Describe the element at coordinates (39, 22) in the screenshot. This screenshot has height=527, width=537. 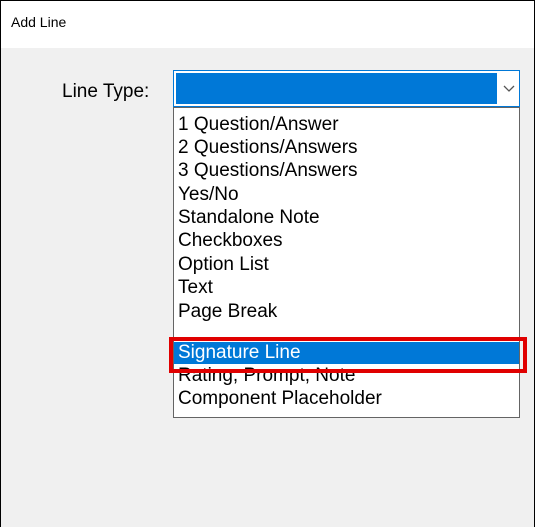
I see `dialog-title: Add Line` at that location.